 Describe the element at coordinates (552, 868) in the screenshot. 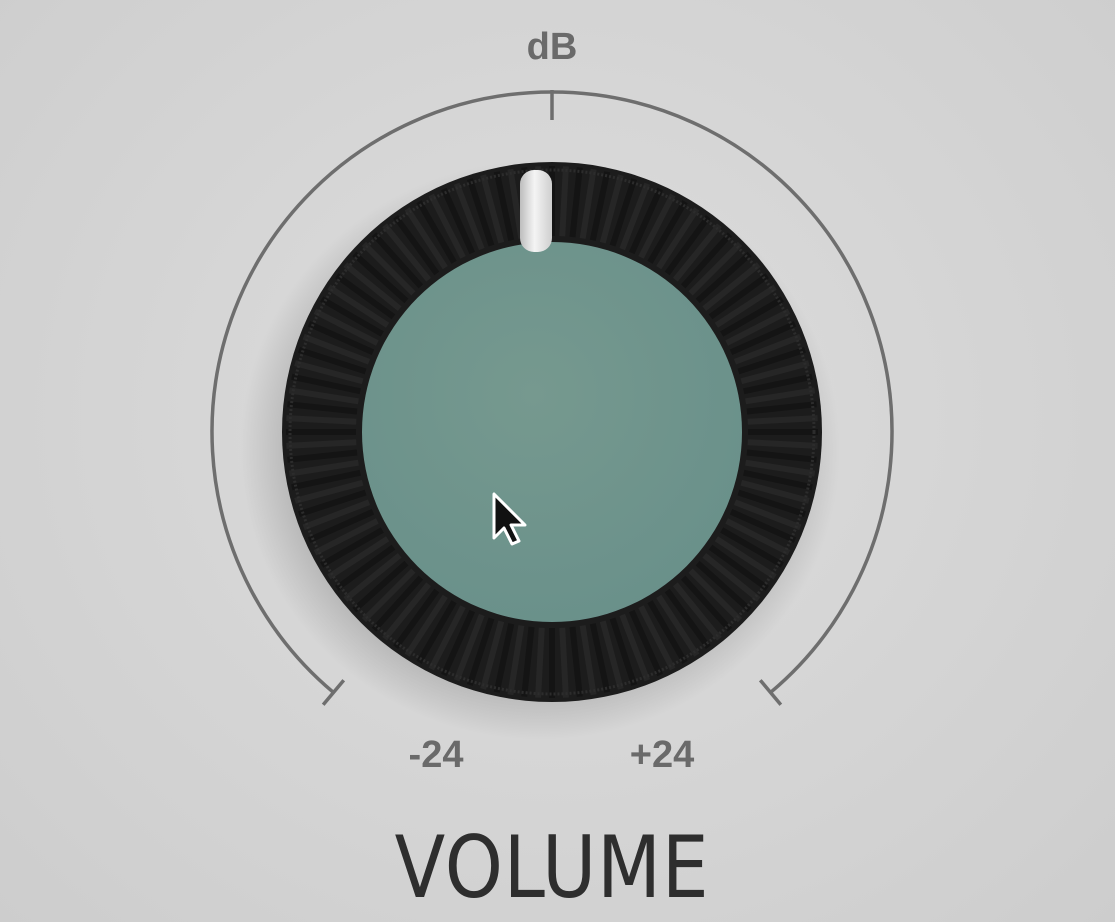

I see `control-title: VOLUME` at that location.